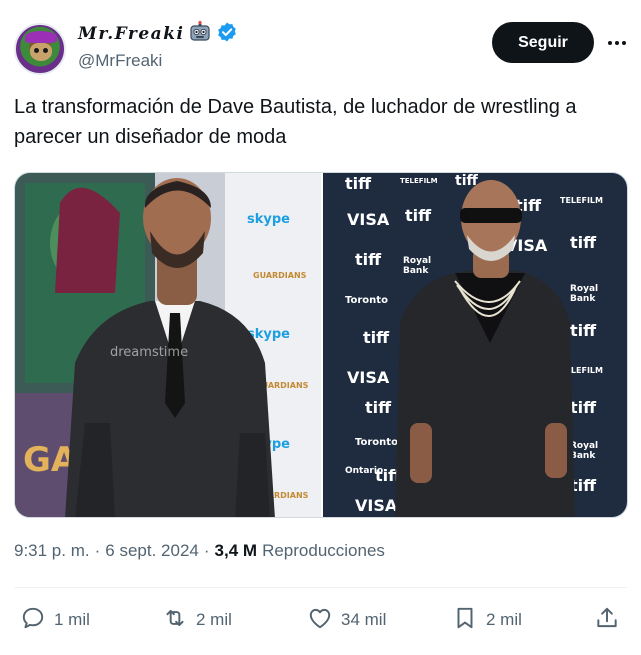 The height and width of the screenshot is (655, 641). I want to click on tweet-header: Mr.Freaki @MrFreaki Seguir, so click(320, 48).